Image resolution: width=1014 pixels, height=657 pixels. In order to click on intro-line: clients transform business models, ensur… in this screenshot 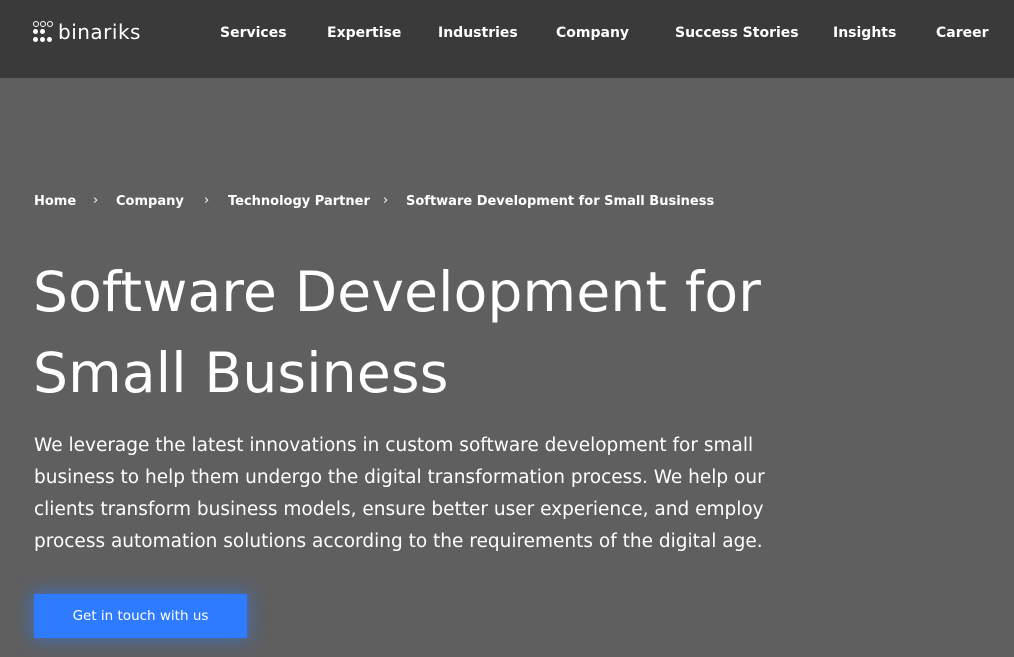, I will do `click(399, 509)`.